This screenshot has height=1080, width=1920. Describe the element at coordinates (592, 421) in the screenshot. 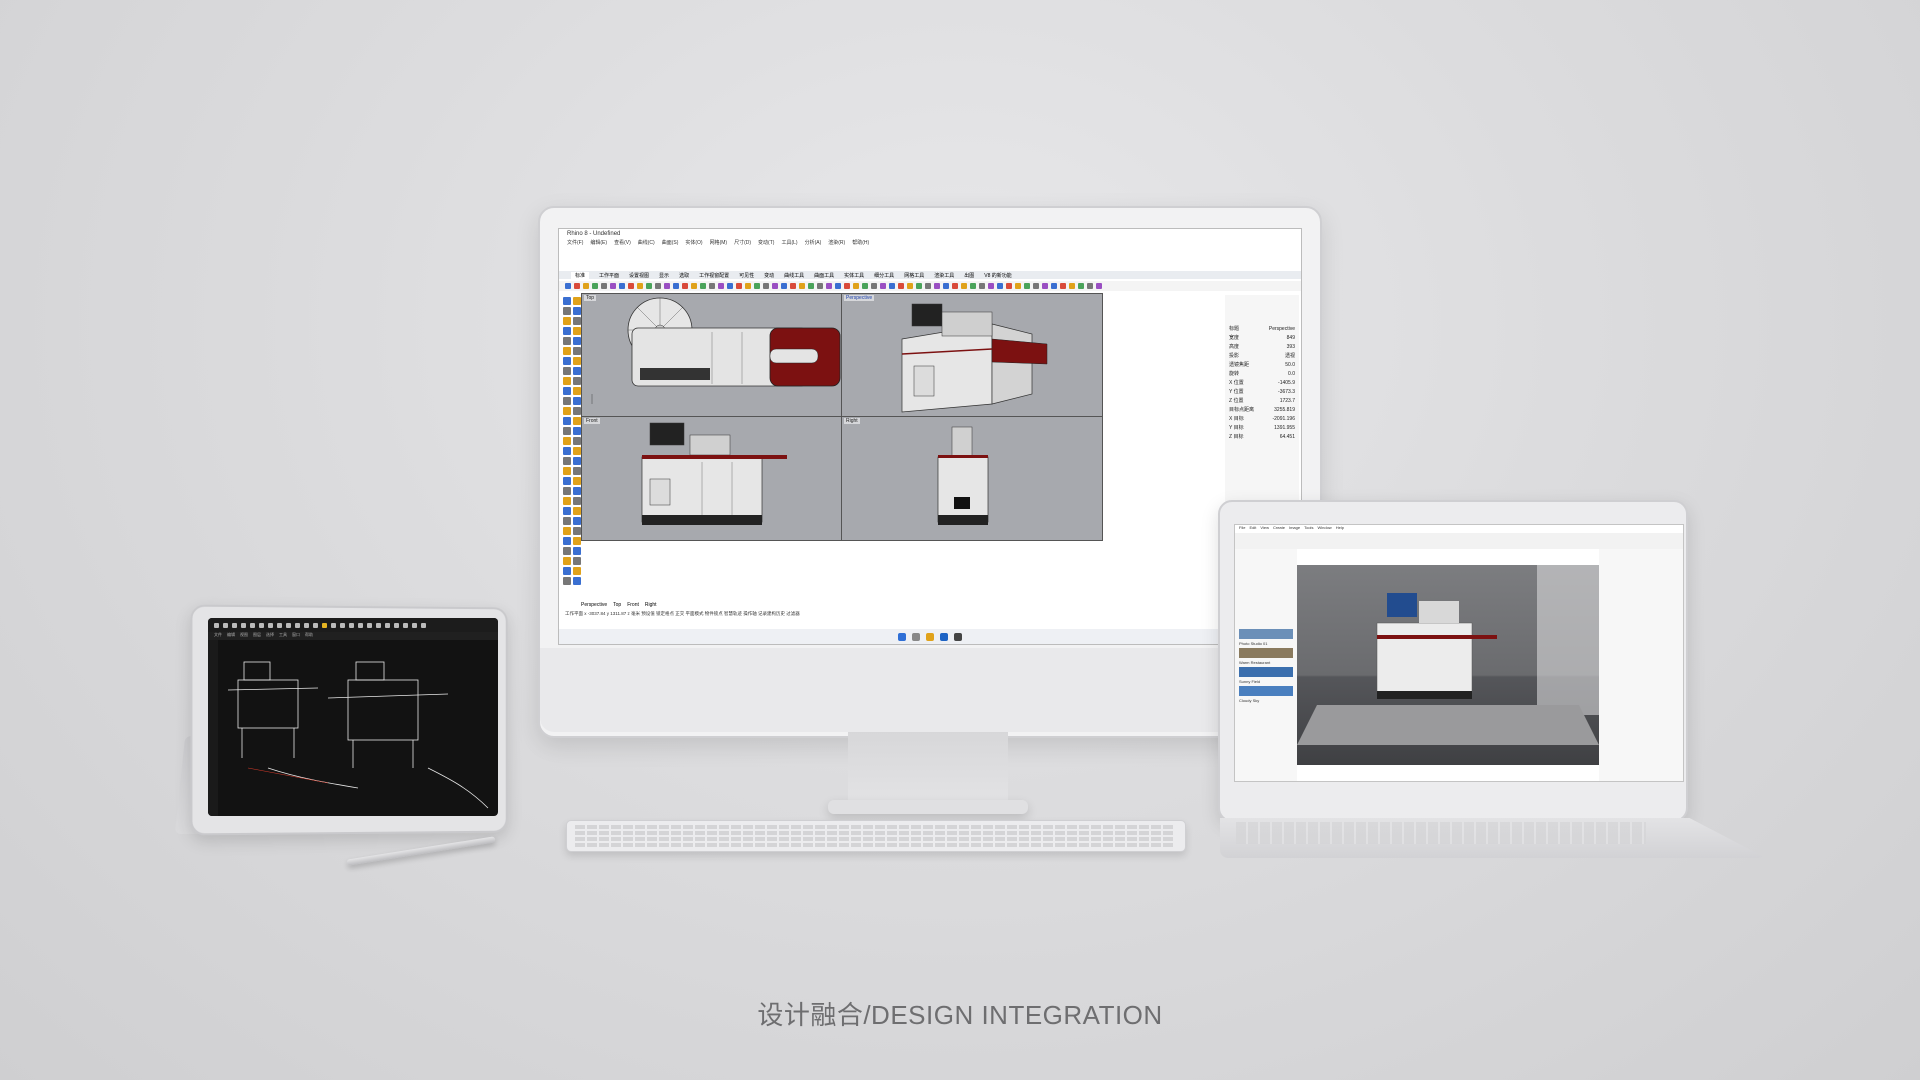

I see `viewport-label: Front` at that location.